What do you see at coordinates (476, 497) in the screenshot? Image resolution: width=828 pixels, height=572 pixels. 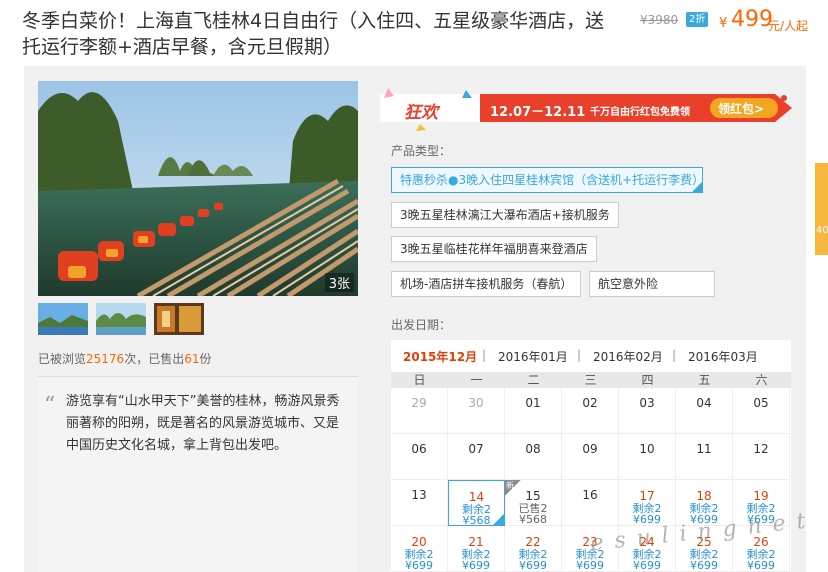 I see `day-number: 14` at bounding box center [476, 497].